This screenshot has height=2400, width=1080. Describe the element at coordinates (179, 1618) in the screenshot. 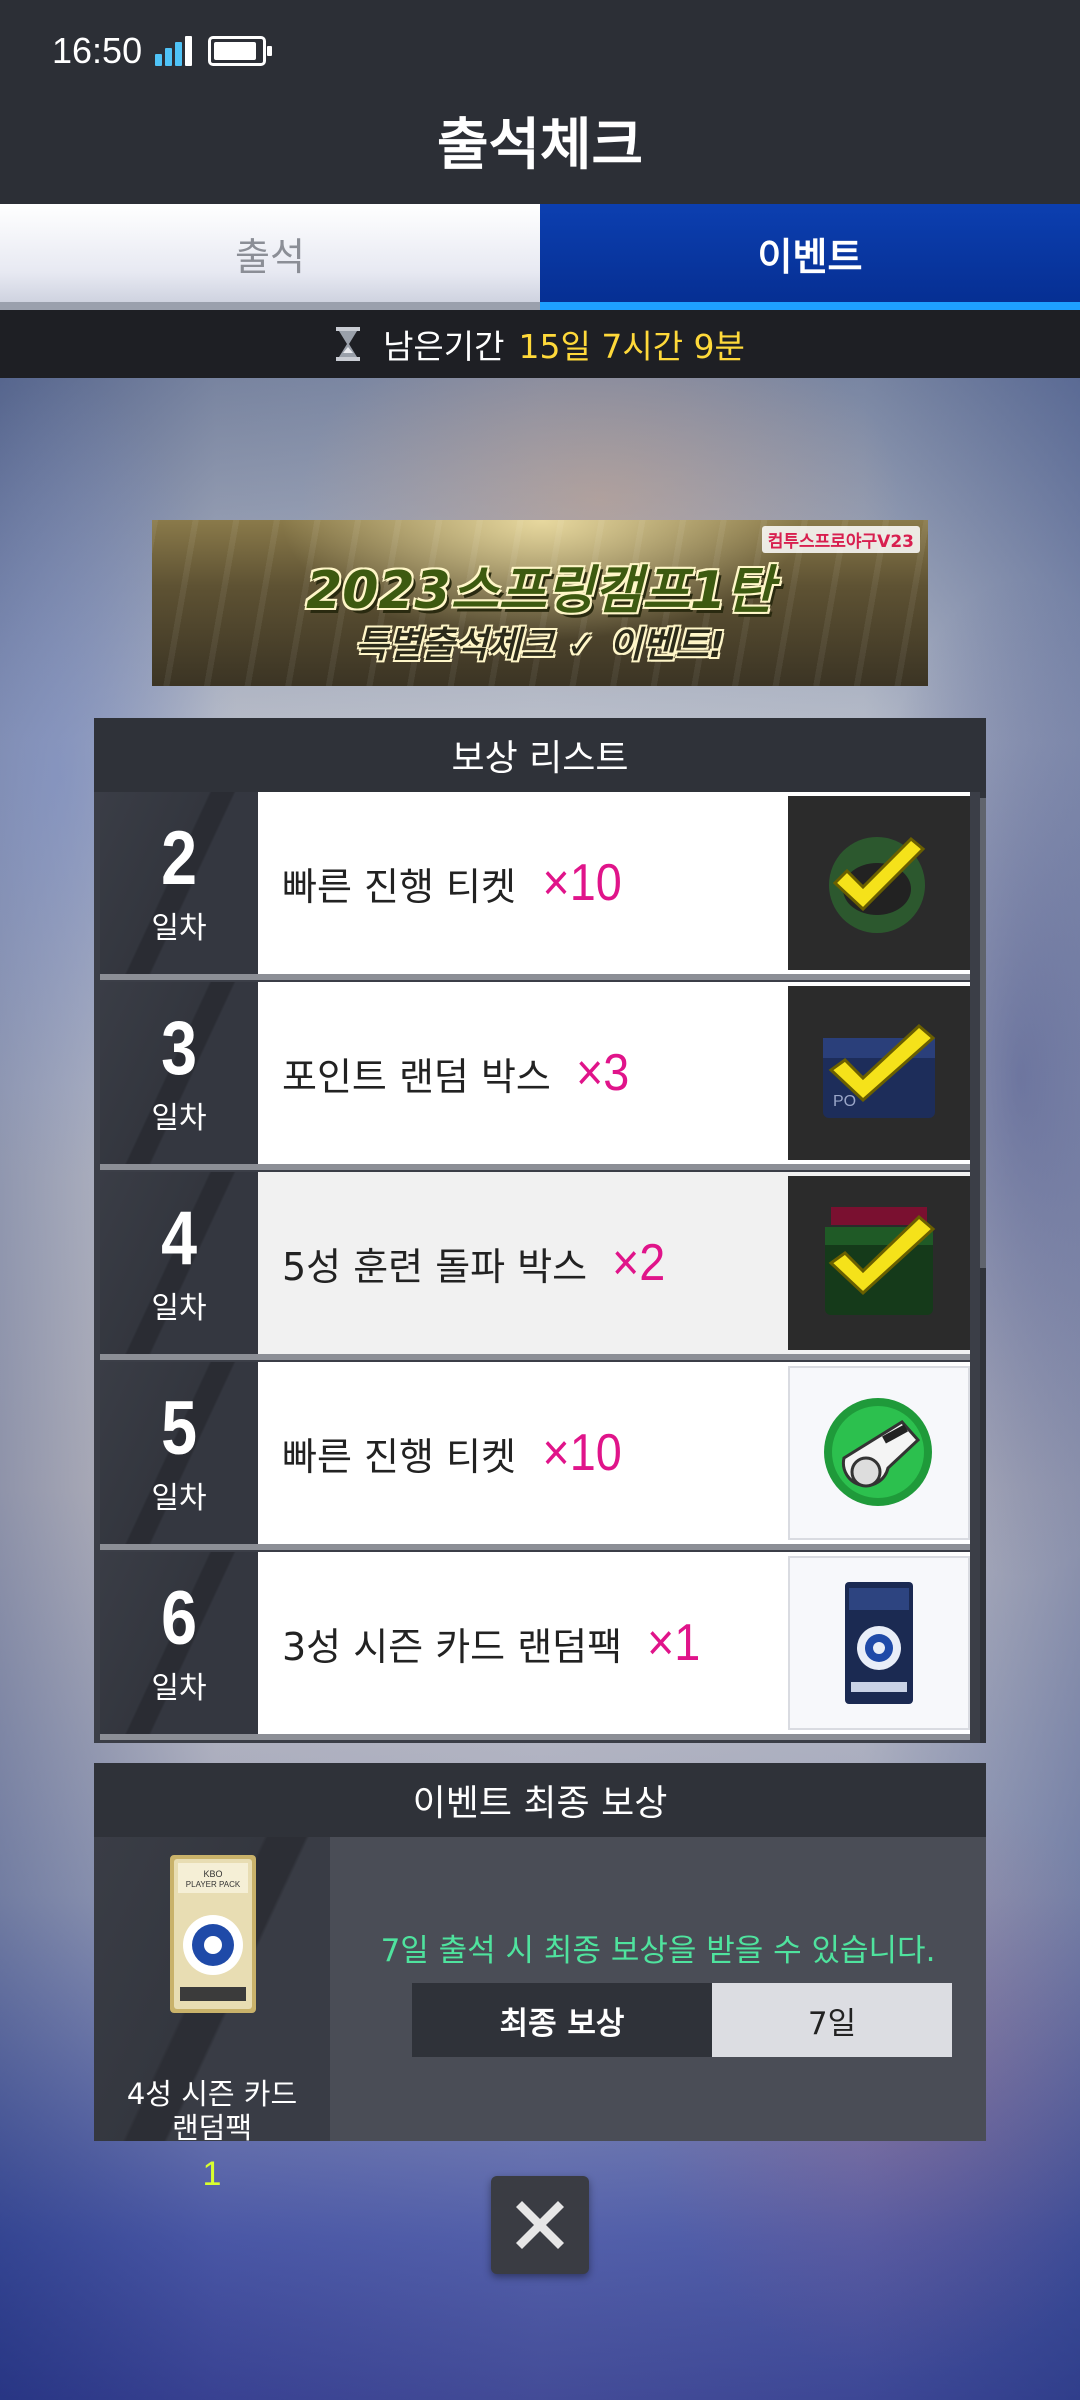

I see `day-number: 6` at that location.